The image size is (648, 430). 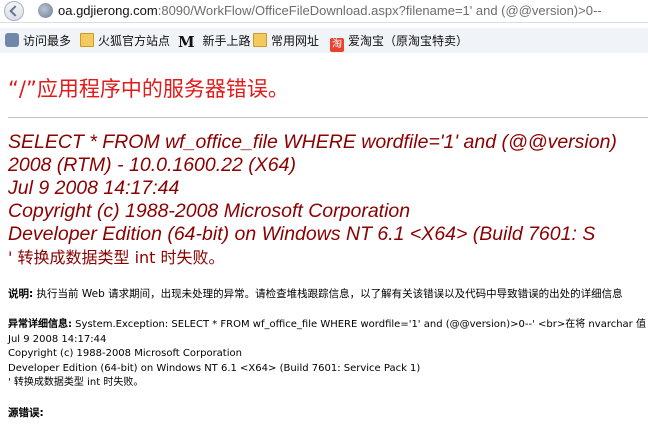 What do you see at coordinates (57, 339) in the screenshot?
I see `exception-line: Jul 9 2008 14:17:44` at bounding box center [57, 339].